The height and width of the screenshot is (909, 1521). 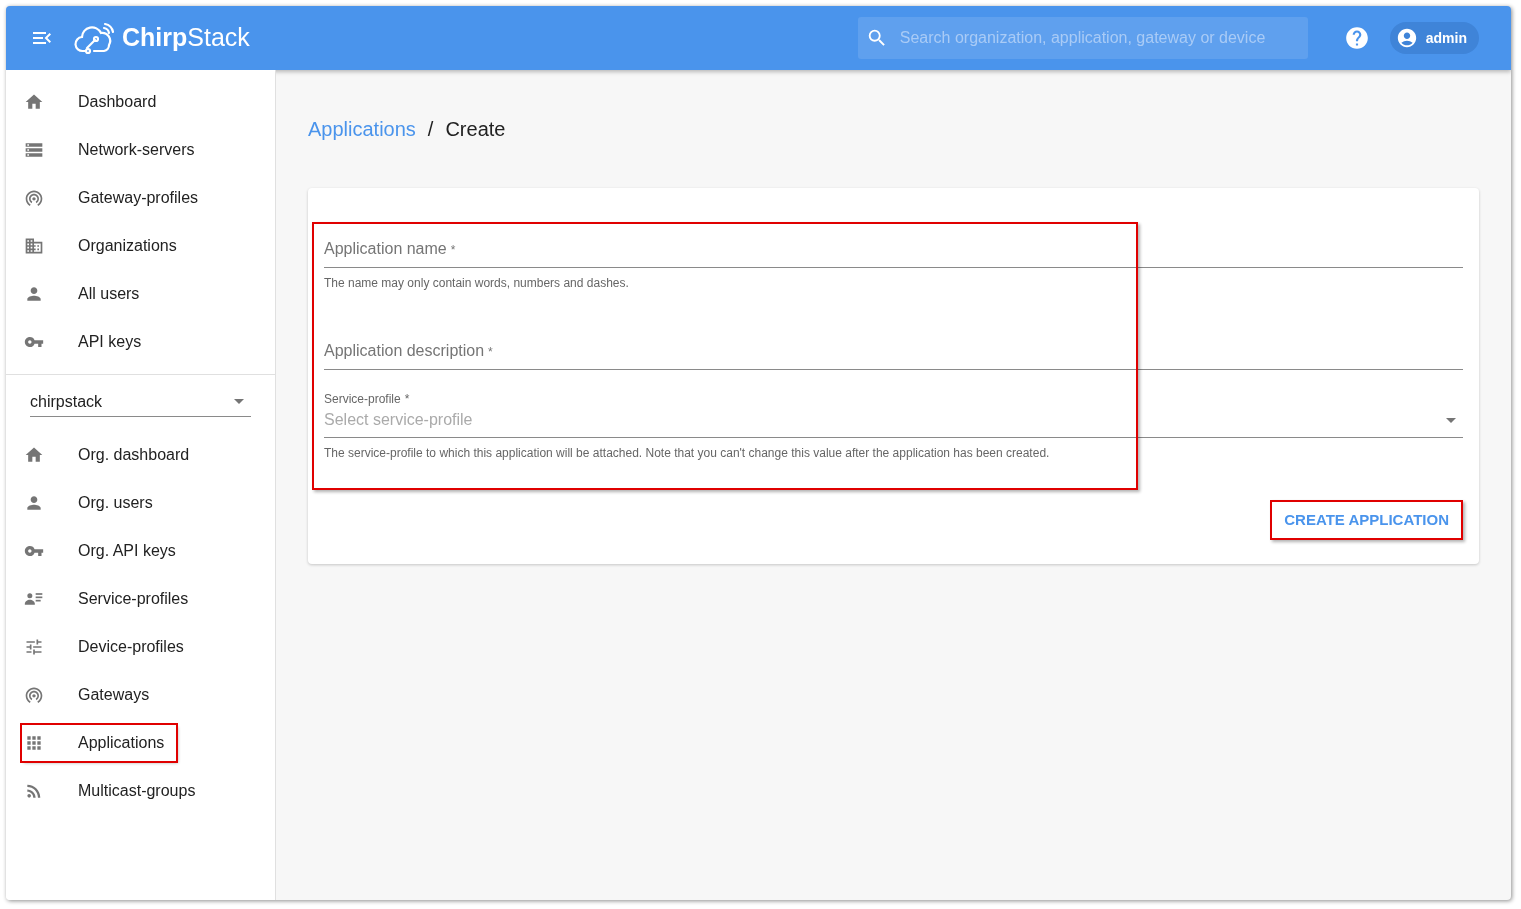 I want to click on help-icon, so click(x=1356, y=38).